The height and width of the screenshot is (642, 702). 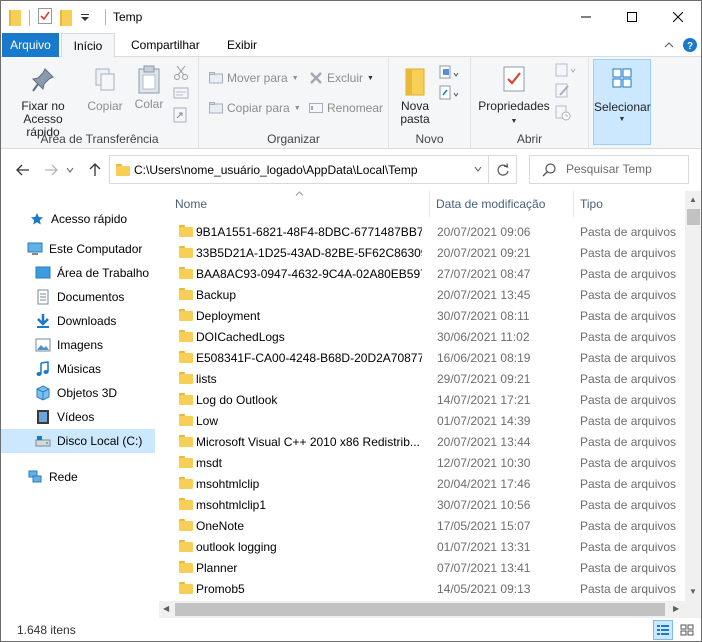 I want to click on table-row: msdt 12/07/2021 10:30 Pasta de arquivos, so click(x=422, y=462).